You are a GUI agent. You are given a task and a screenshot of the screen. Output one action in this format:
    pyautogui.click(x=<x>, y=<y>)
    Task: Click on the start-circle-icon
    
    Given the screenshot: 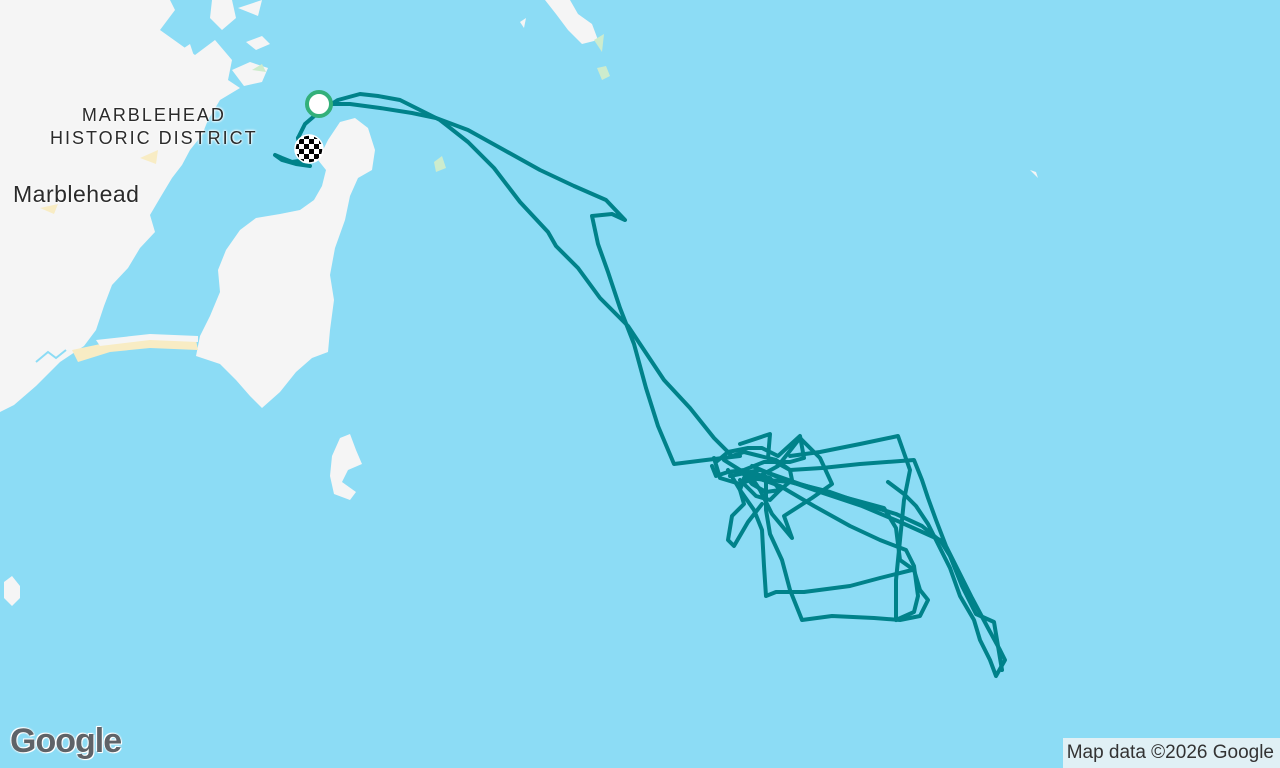 What is the action you would take?
    pyautogui.click(x=319, y=104)
    